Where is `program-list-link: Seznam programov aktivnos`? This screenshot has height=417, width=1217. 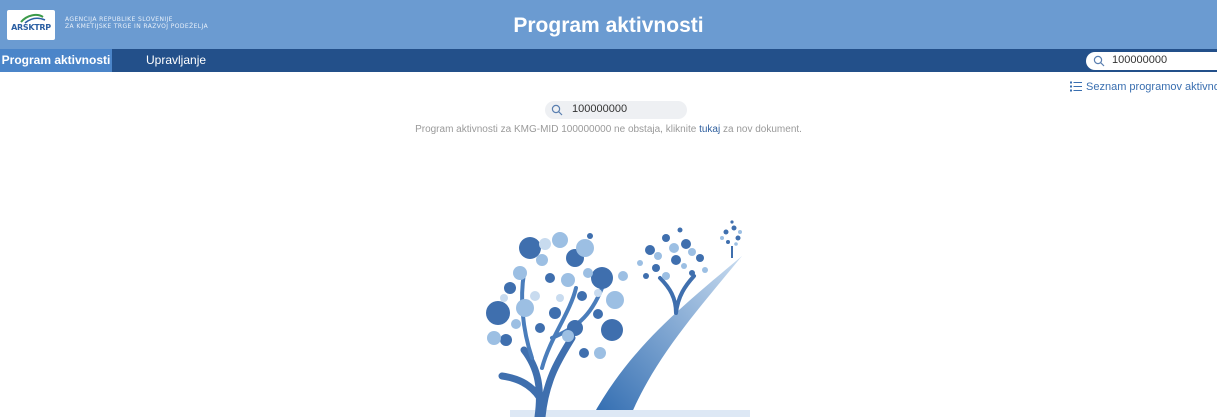 program-list-link: Seznam programov aktivnos is located at coordinates (1143, 87).